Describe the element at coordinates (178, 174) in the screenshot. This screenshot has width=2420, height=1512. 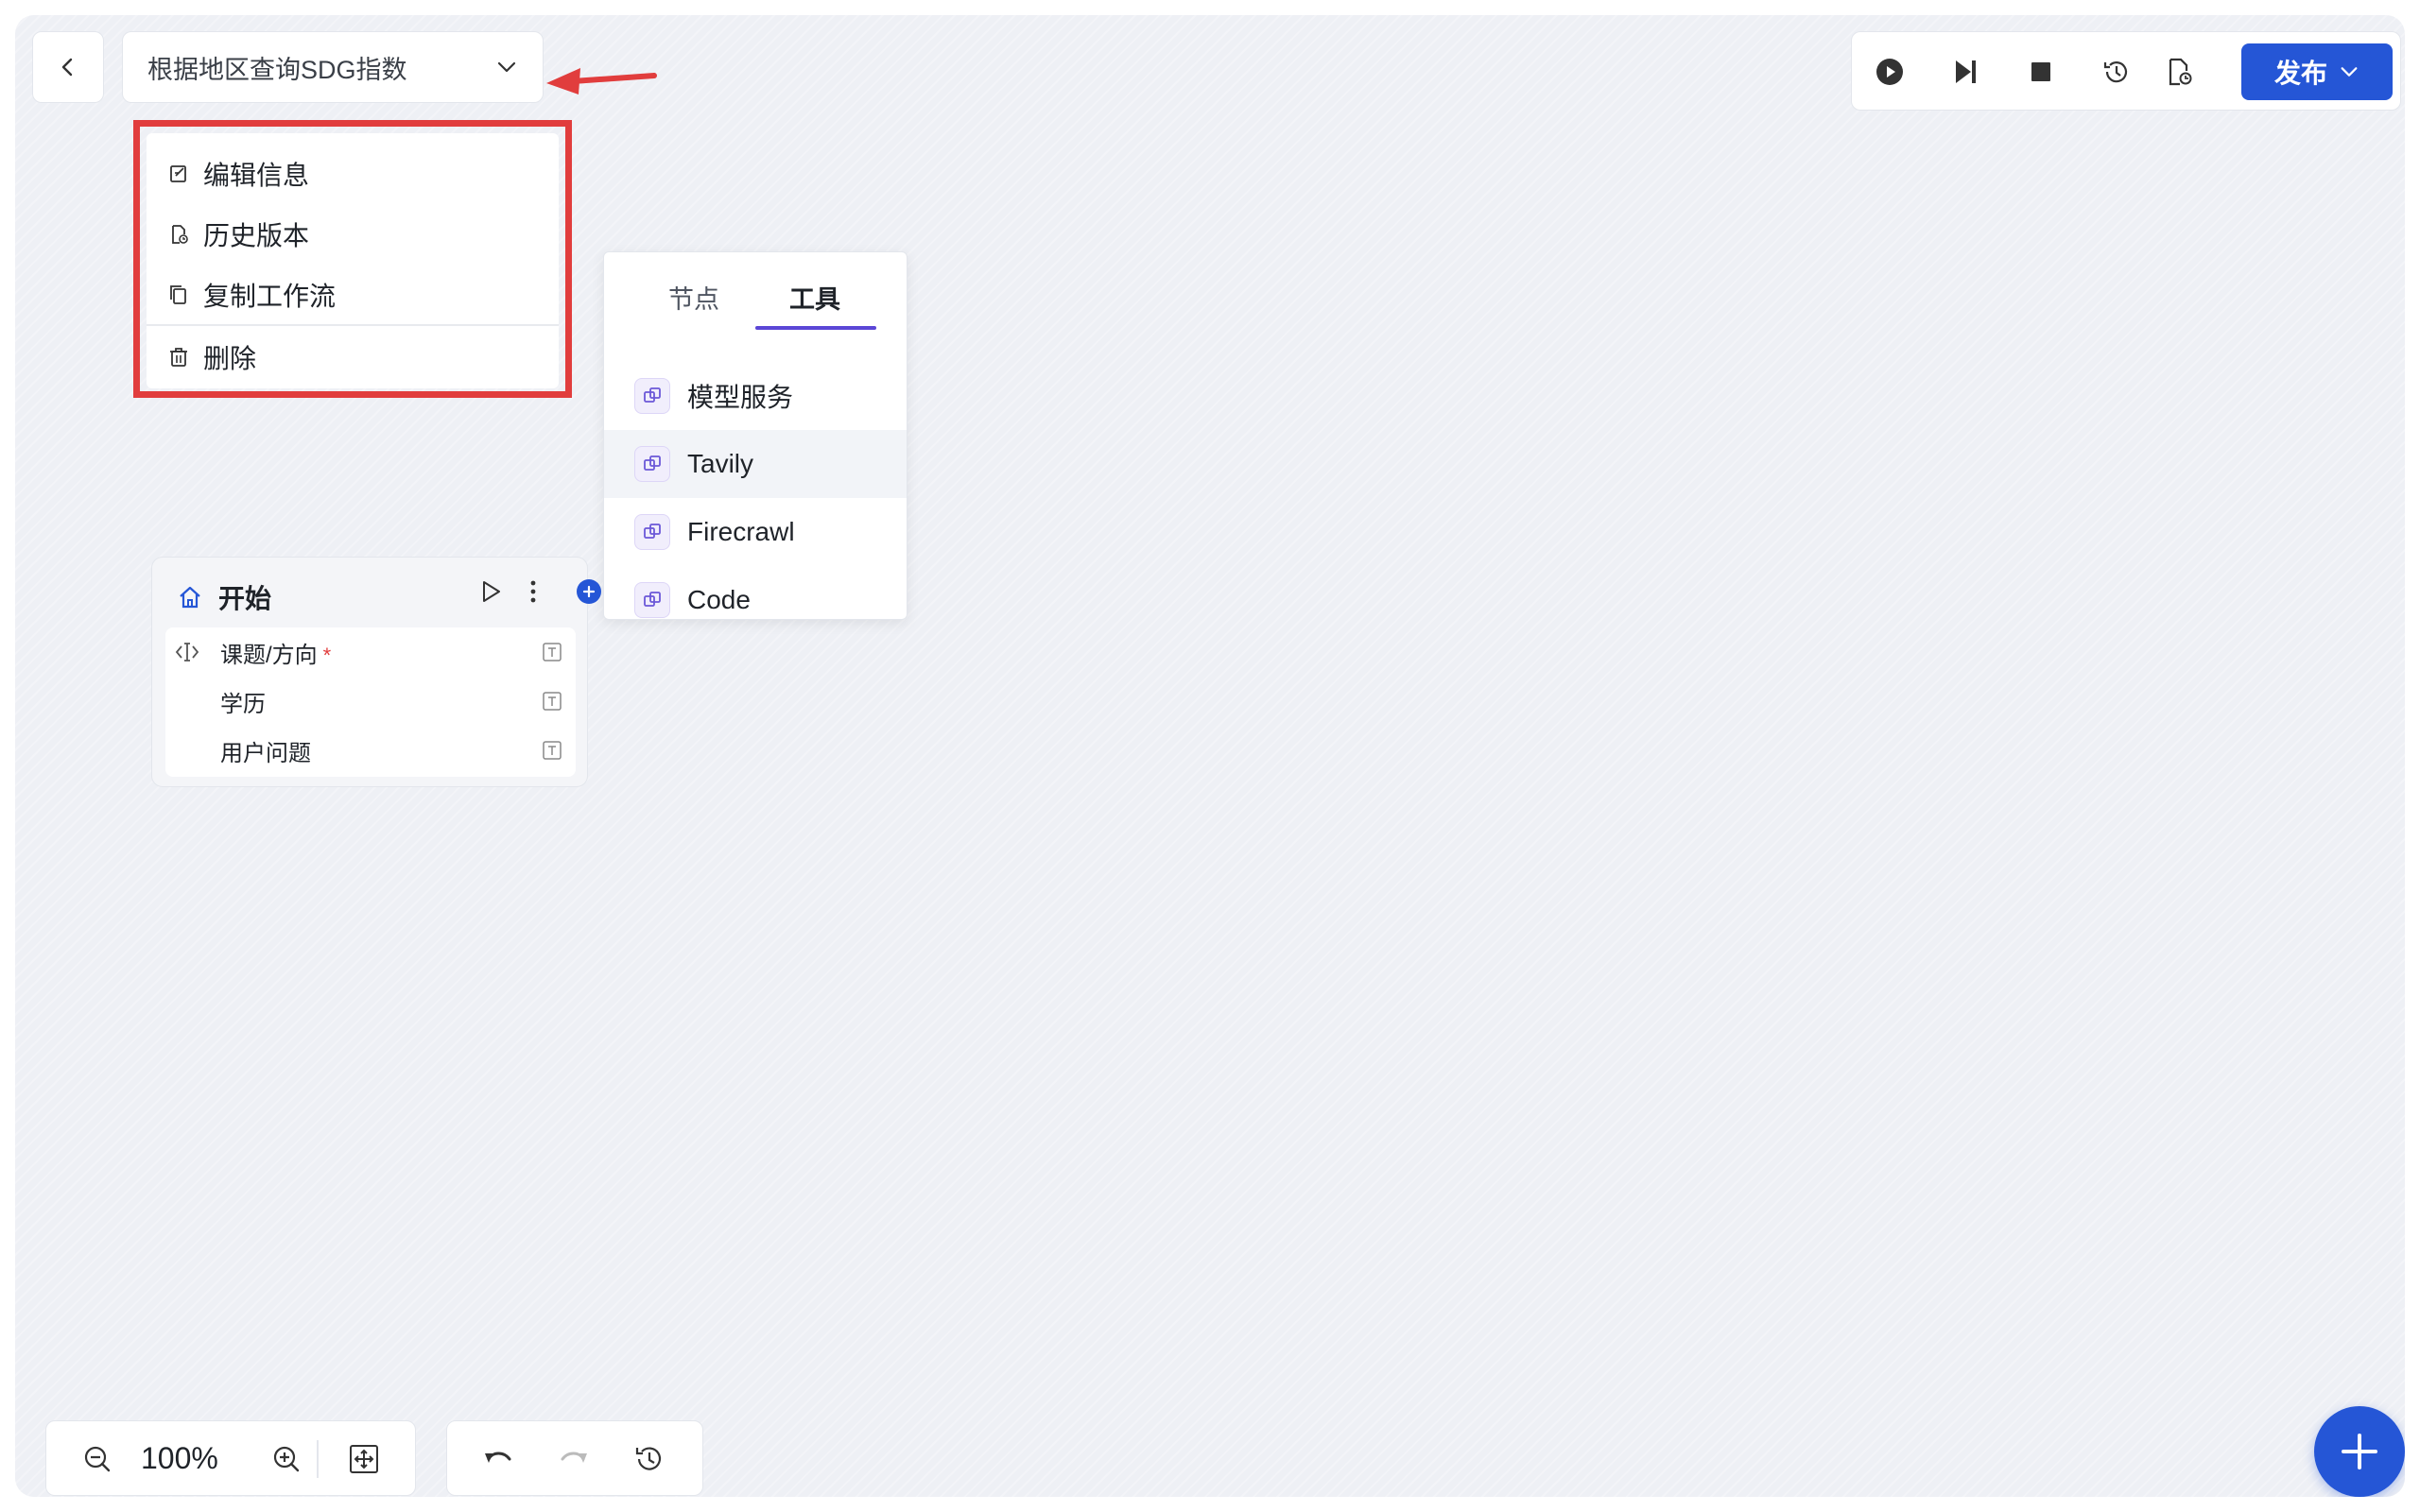
I see `edit-icon` at that location.